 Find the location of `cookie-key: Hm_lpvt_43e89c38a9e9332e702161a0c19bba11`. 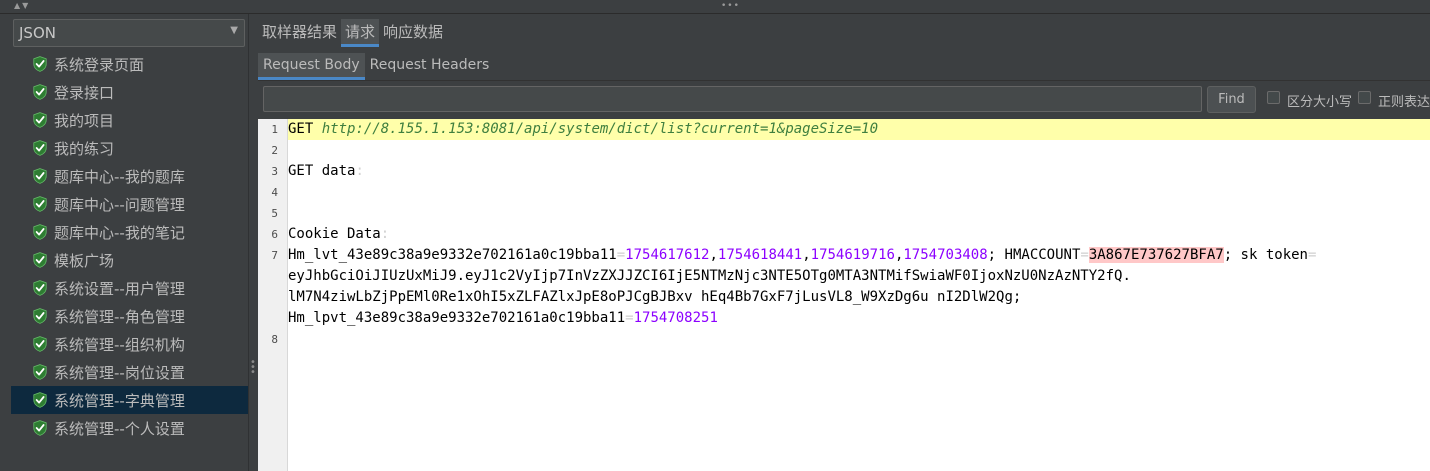

cookie-key: Hm_lpvt_43e89c38a9e9332e702161a0c19bba11 is located at coordinates (457, 318).